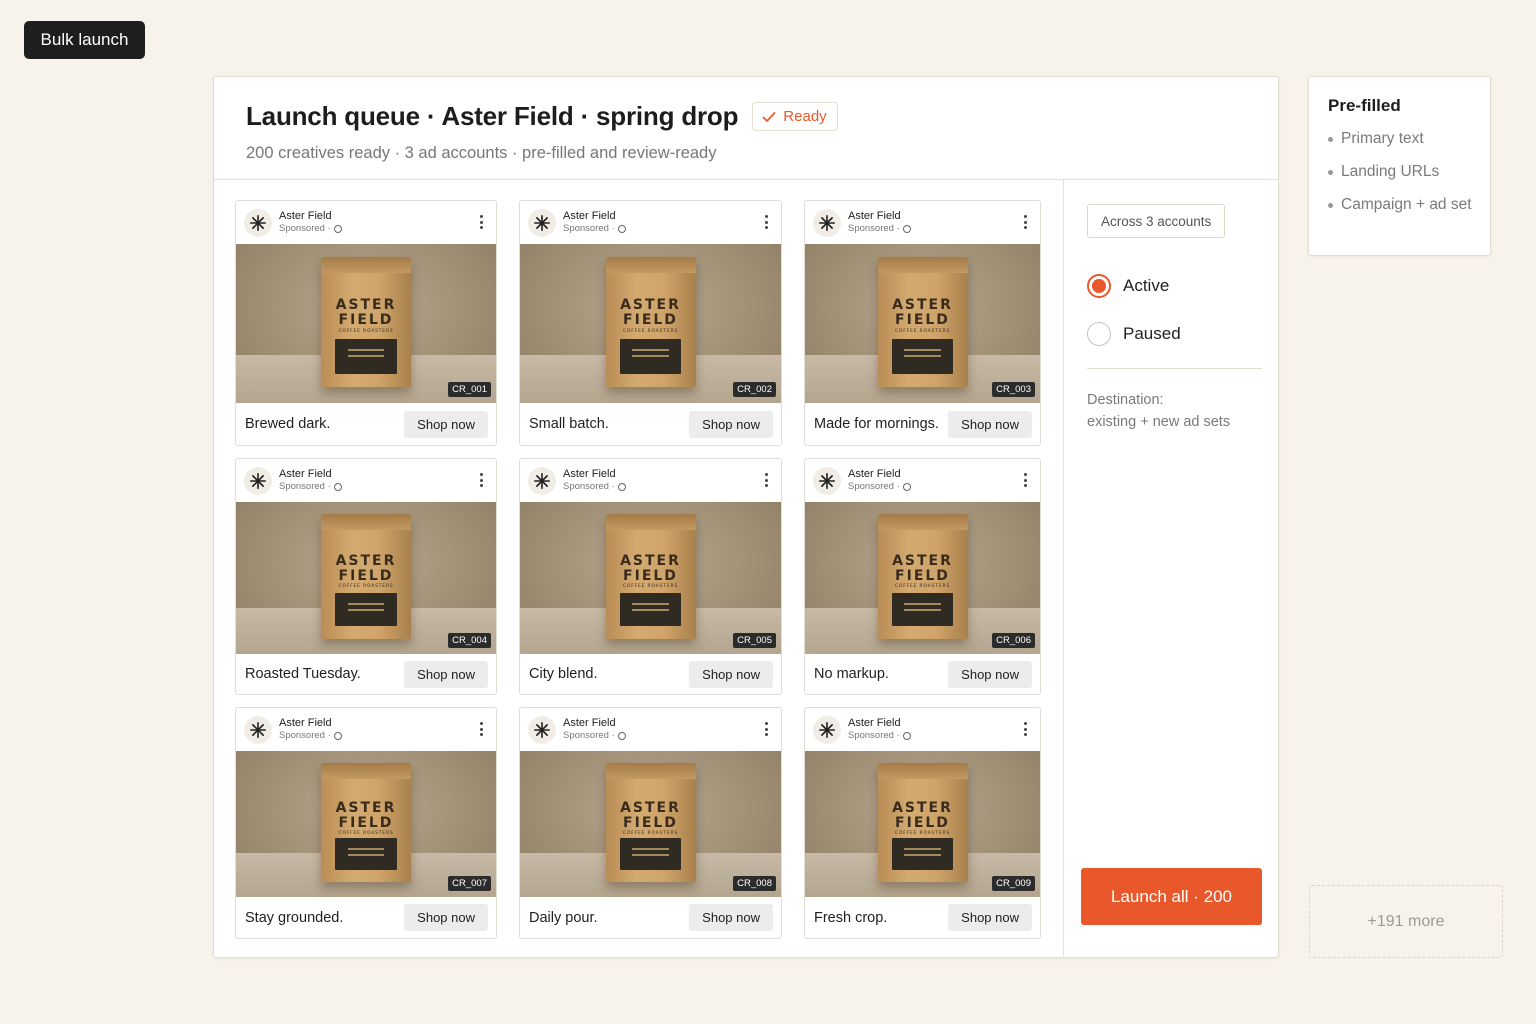 The width and height of the screenshot is (1536, 1024). What do you see at coordinates (1364, 105) in the screenshot?
I see `prefilled-title: Pre-filled` at bounding box center [1364, 105].